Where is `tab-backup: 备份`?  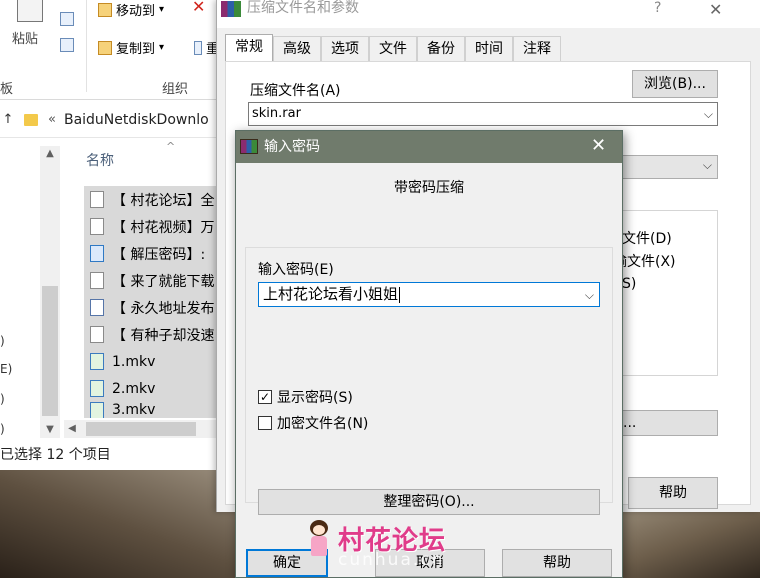
tab-backup: 备份 is located at coordinates (441, 49).